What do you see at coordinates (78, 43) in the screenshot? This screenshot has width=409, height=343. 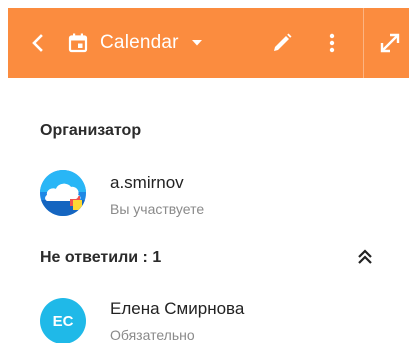 I see `calendar-icon` at bounding box center [78, 43].